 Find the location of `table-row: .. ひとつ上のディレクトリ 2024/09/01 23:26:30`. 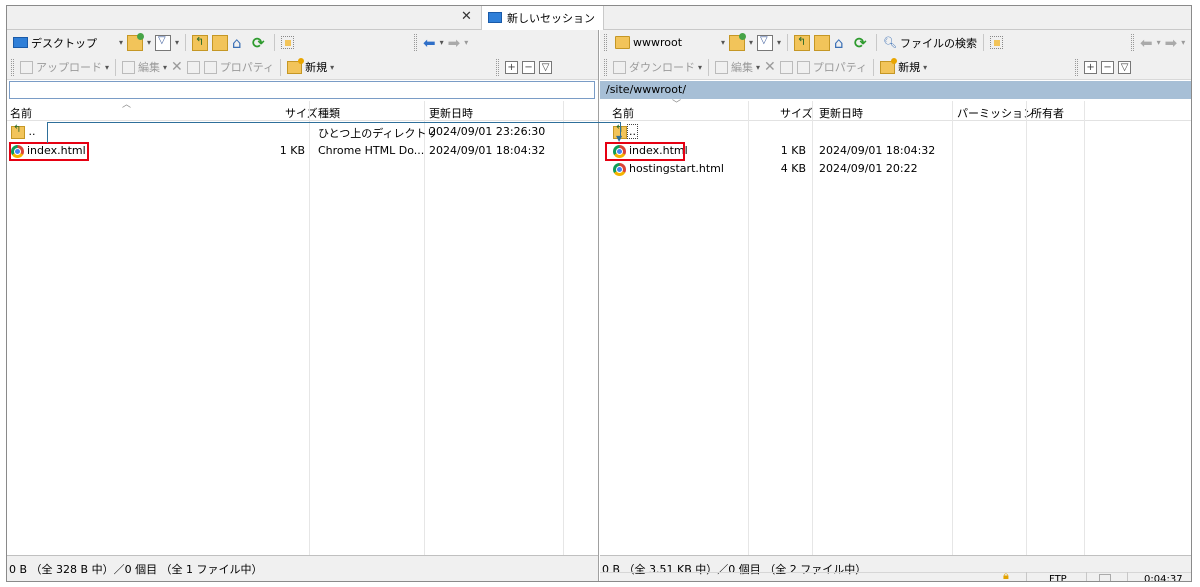

table-row: .. ひとつ上のディレクトリ 2024/09/01 23:26:30 is located at coordinates (302, 132).